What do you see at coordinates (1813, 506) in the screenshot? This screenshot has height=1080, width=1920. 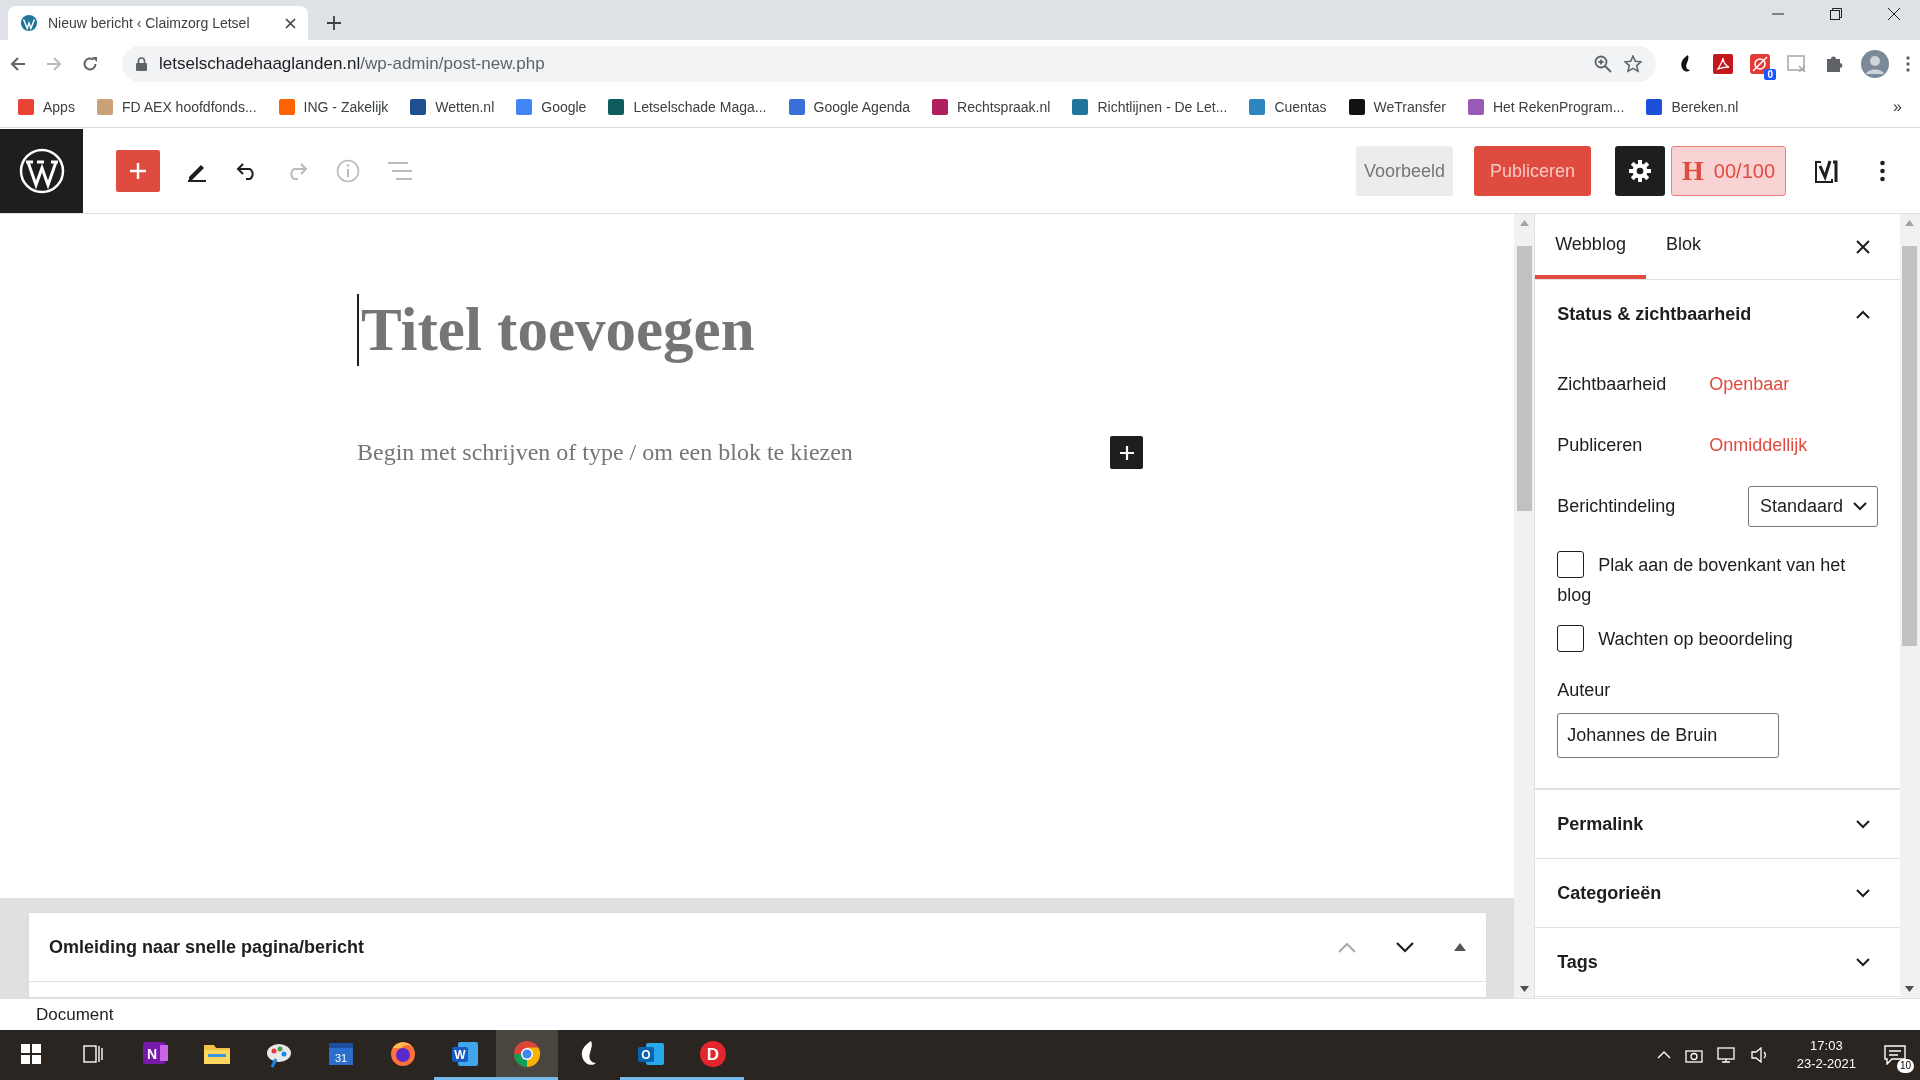 I see `format-select: Standaard` at bounding box center [1813, 506].